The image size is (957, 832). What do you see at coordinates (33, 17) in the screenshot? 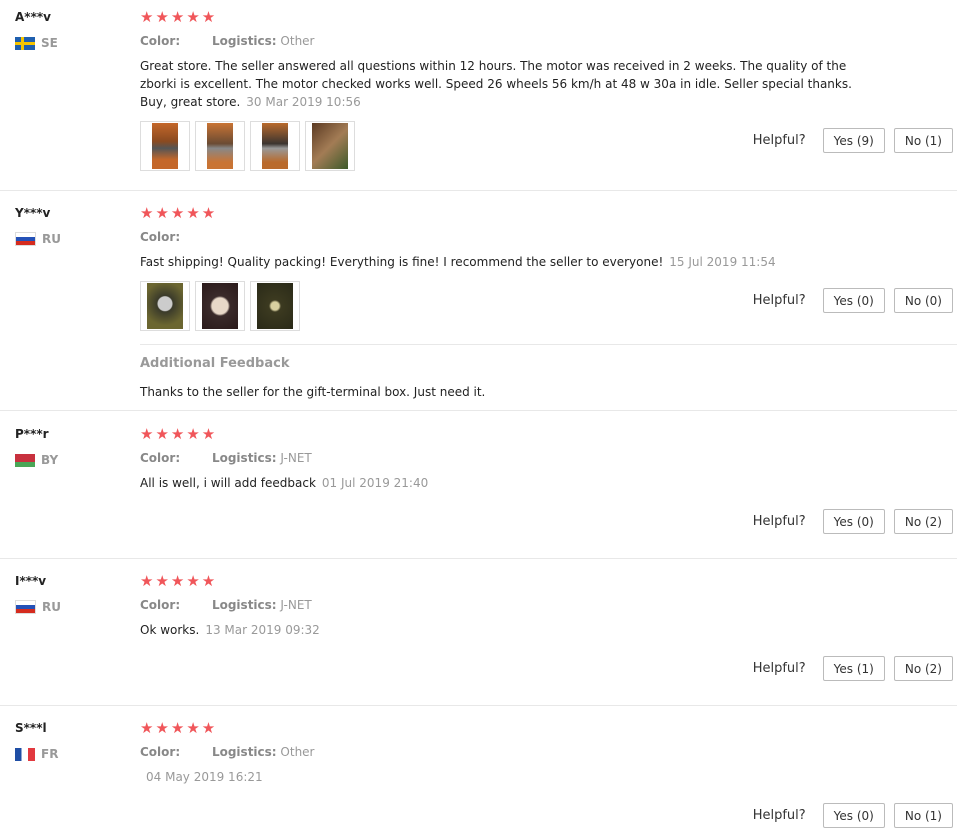
I see `reviewer-name: A***v` at bounding box center [33, 17].